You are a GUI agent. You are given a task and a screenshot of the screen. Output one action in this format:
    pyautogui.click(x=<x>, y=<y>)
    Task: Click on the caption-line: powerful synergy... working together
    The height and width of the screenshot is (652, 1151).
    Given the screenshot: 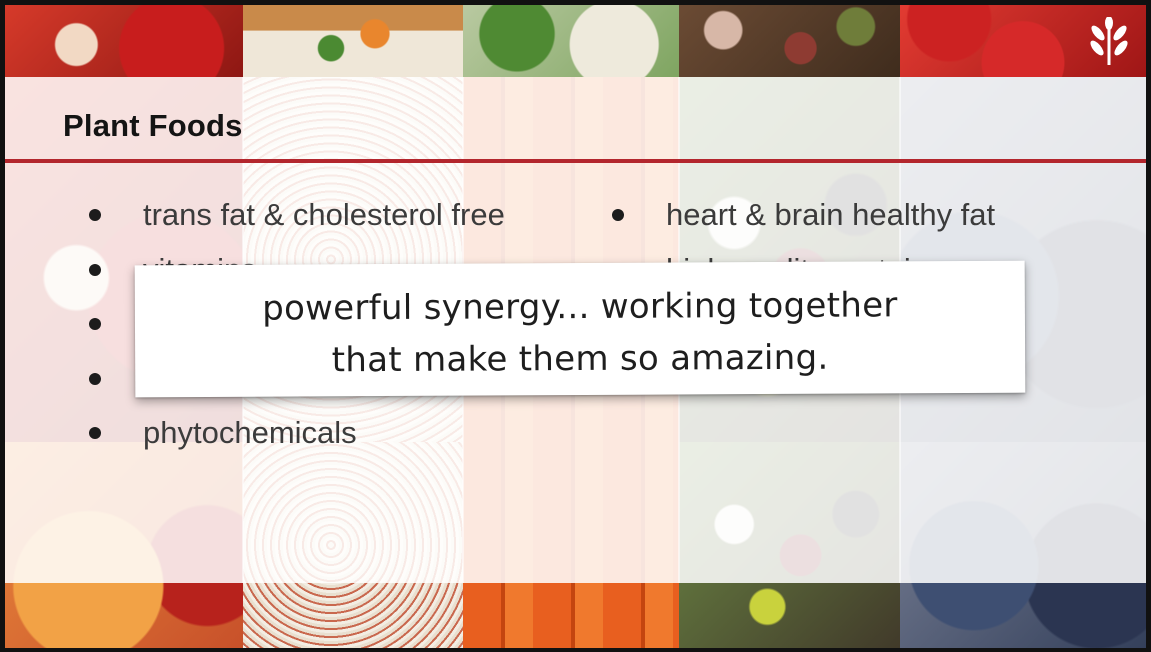 What is the action you would take?
    pyautogui.click(x=580, y=307)
    